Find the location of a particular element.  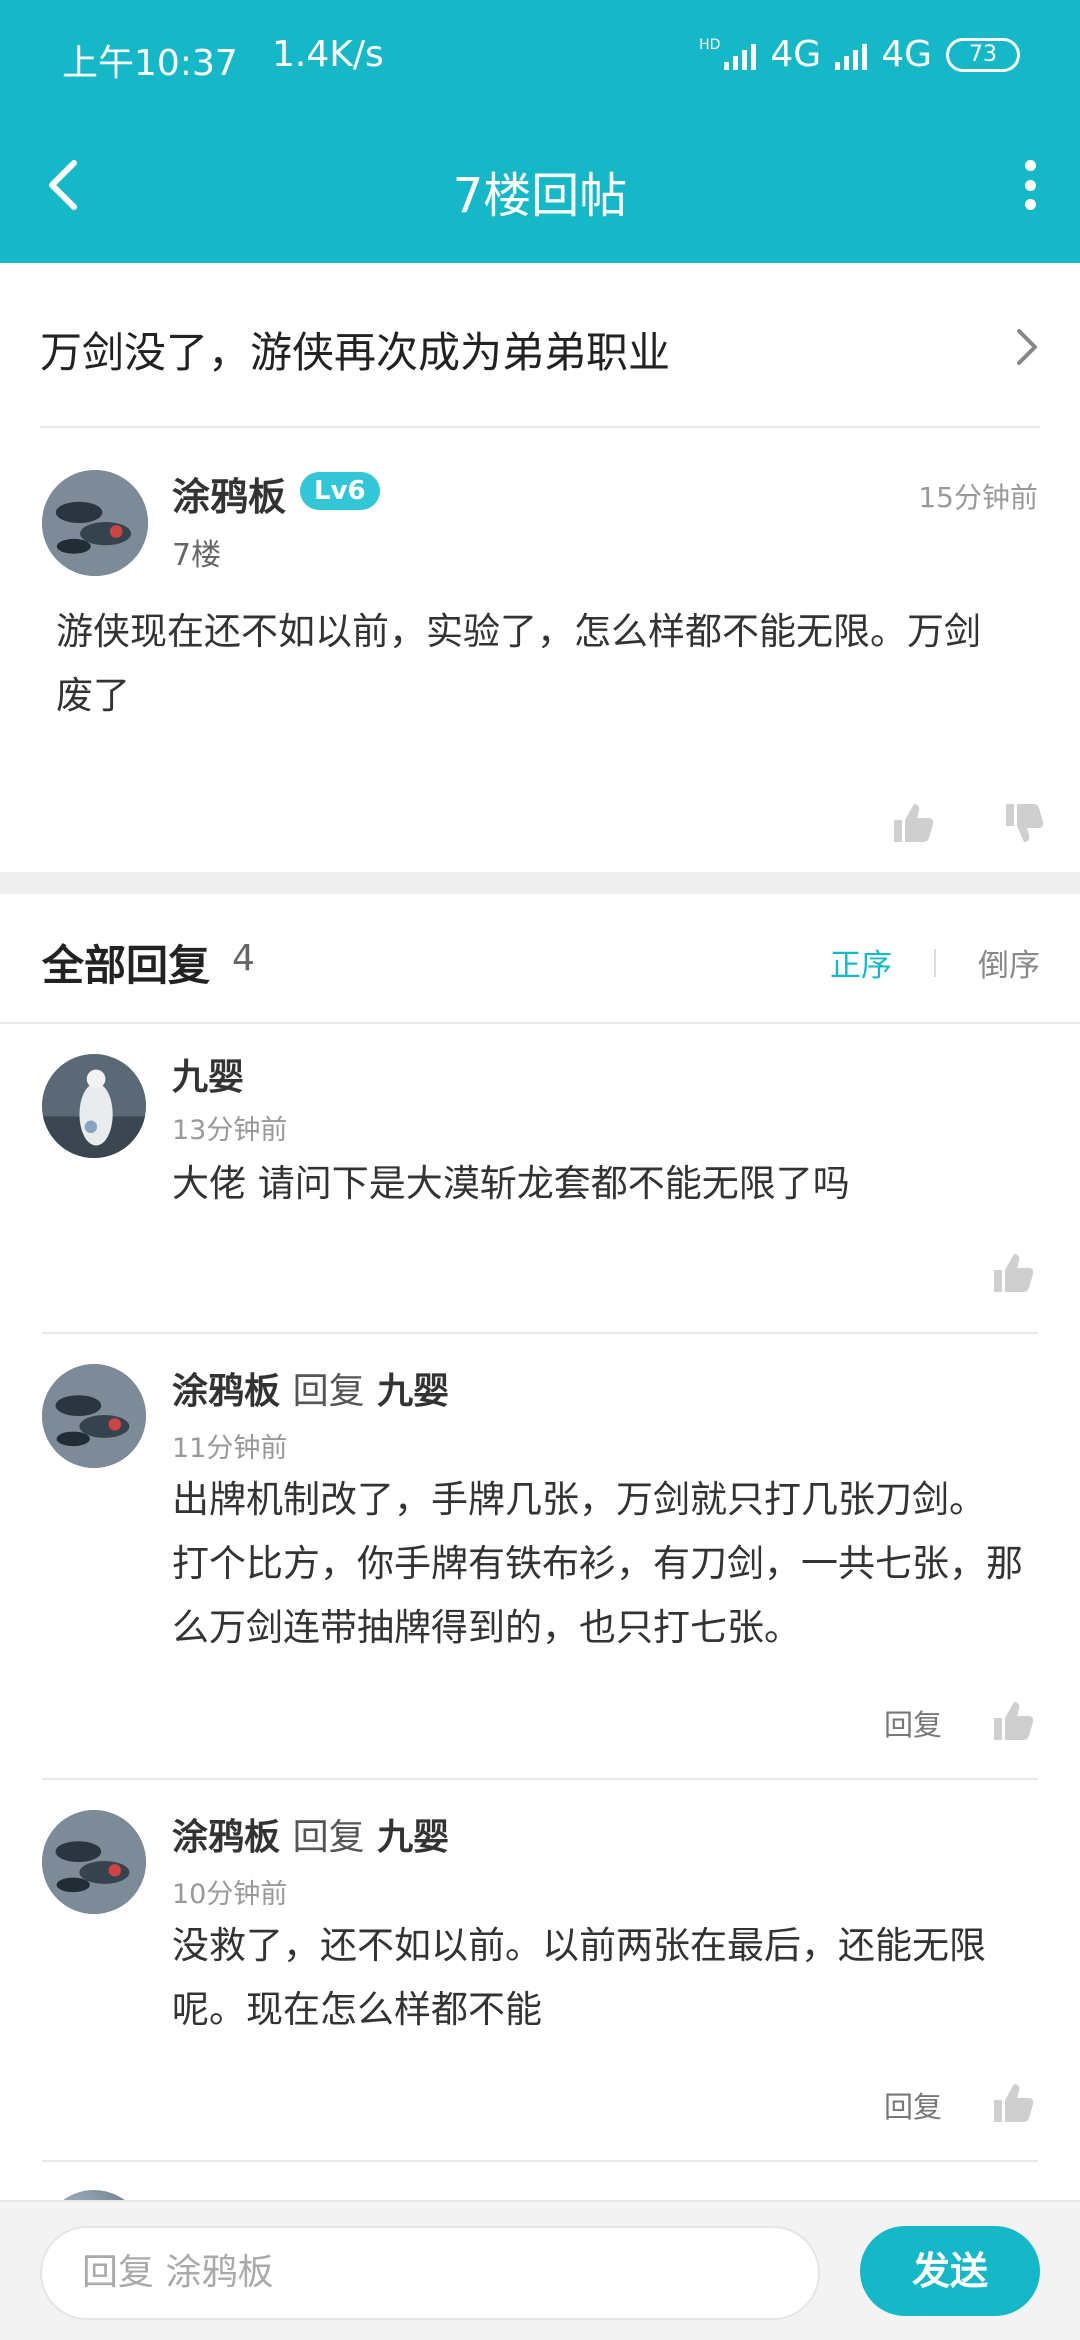

post-author: 涂鸦板 is located at coordinates (229, 493).